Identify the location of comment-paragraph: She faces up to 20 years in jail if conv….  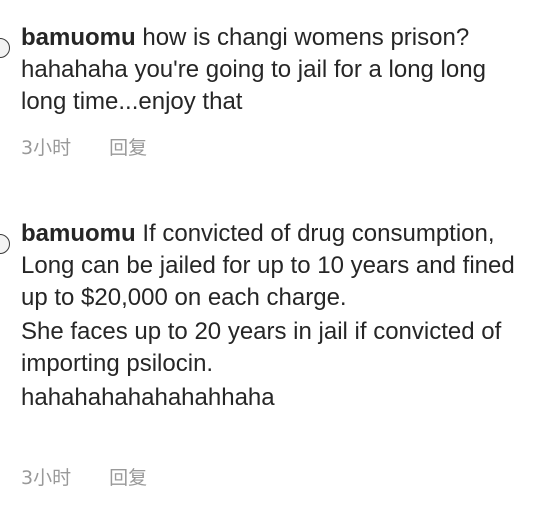
(261, 347).